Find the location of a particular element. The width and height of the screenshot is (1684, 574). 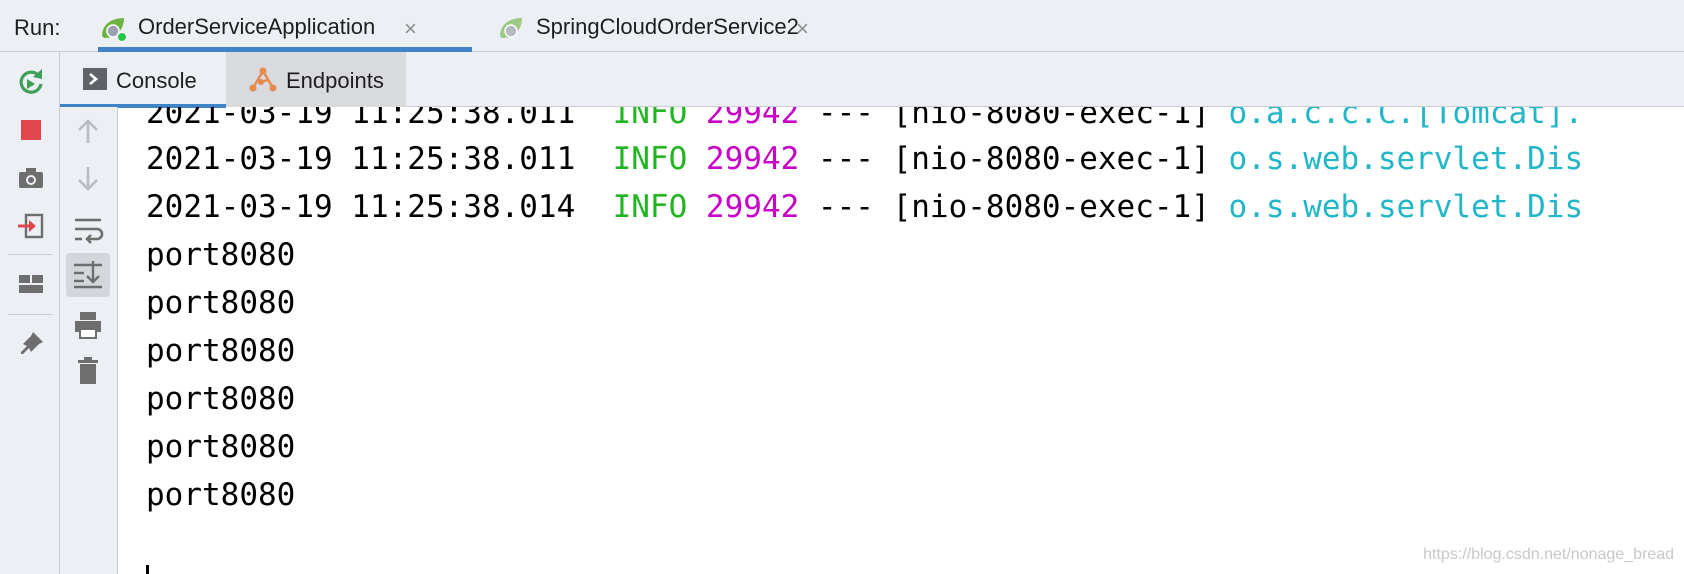

import-exit-icon is located at coordinates (31, 226).